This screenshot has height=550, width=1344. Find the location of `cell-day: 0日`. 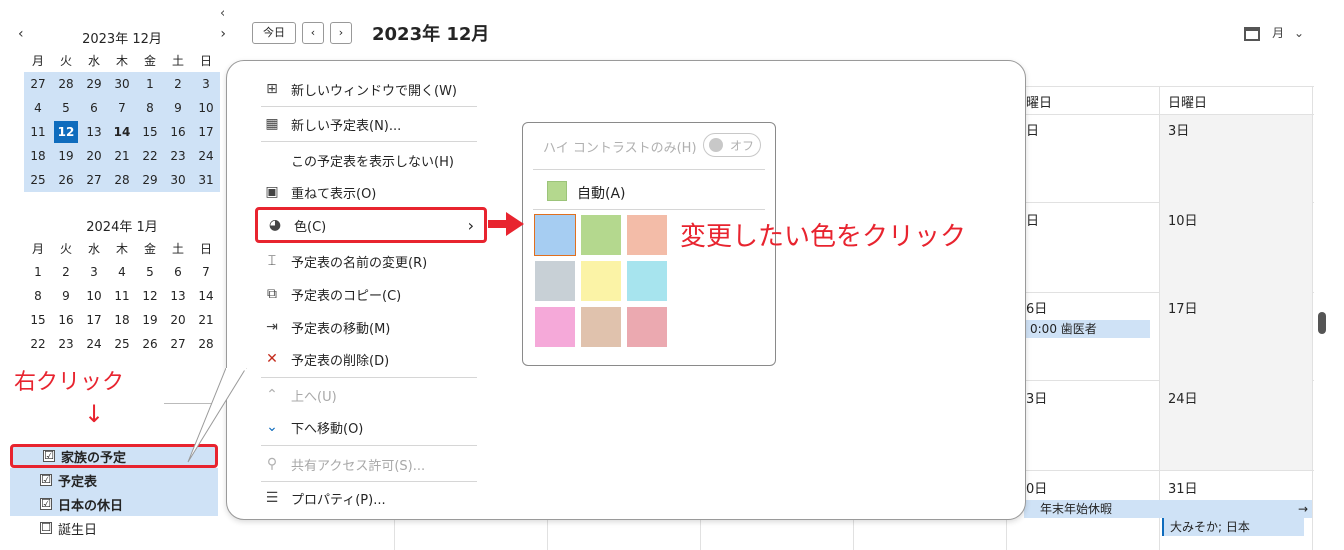

cell-day: 0日 is located at coordinates (1036, 487).